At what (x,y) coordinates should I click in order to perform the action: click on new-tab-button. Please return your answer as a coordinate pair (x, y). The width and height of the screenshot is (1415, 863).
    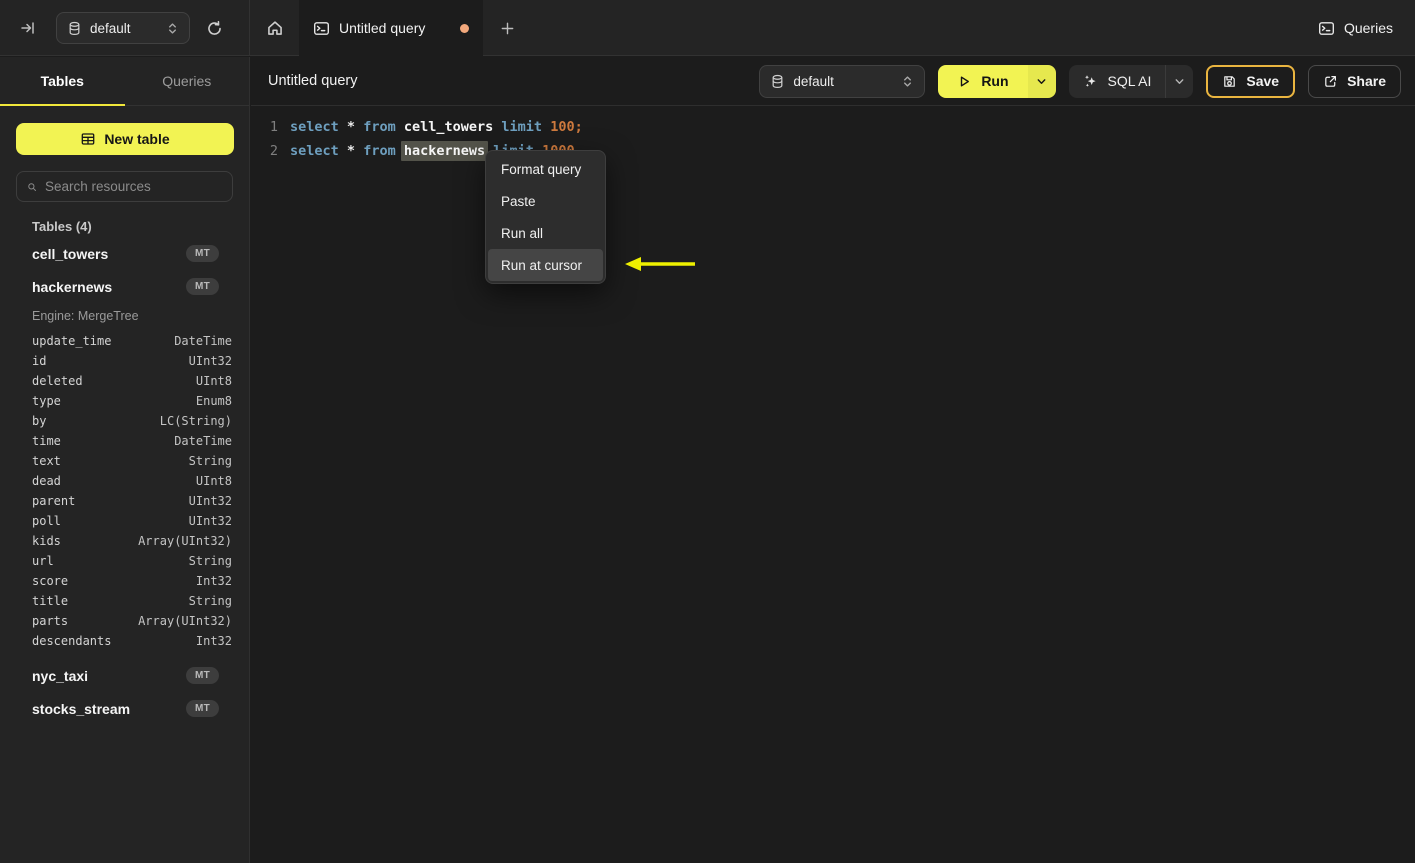
    Looking at the image, I should click on (507, 28).